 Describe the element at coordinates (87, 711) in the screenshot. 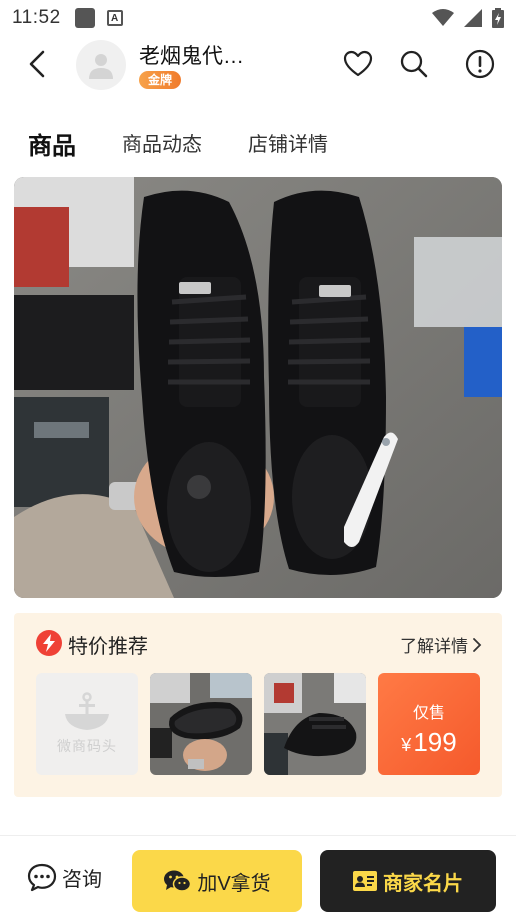

I see `anchor-icon` at that location.